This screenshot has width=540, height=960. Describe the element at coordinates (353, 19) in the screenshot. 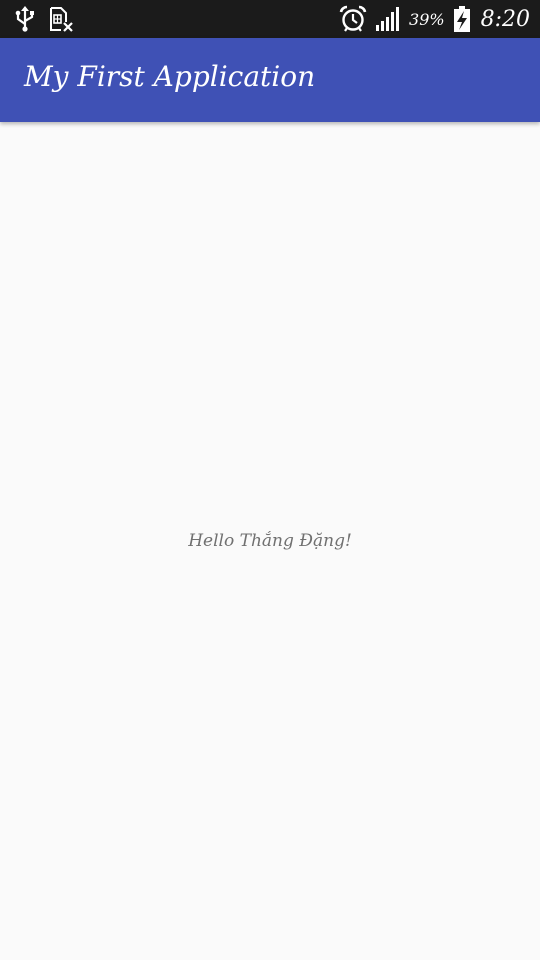

I see `alarm-icon` at that location.